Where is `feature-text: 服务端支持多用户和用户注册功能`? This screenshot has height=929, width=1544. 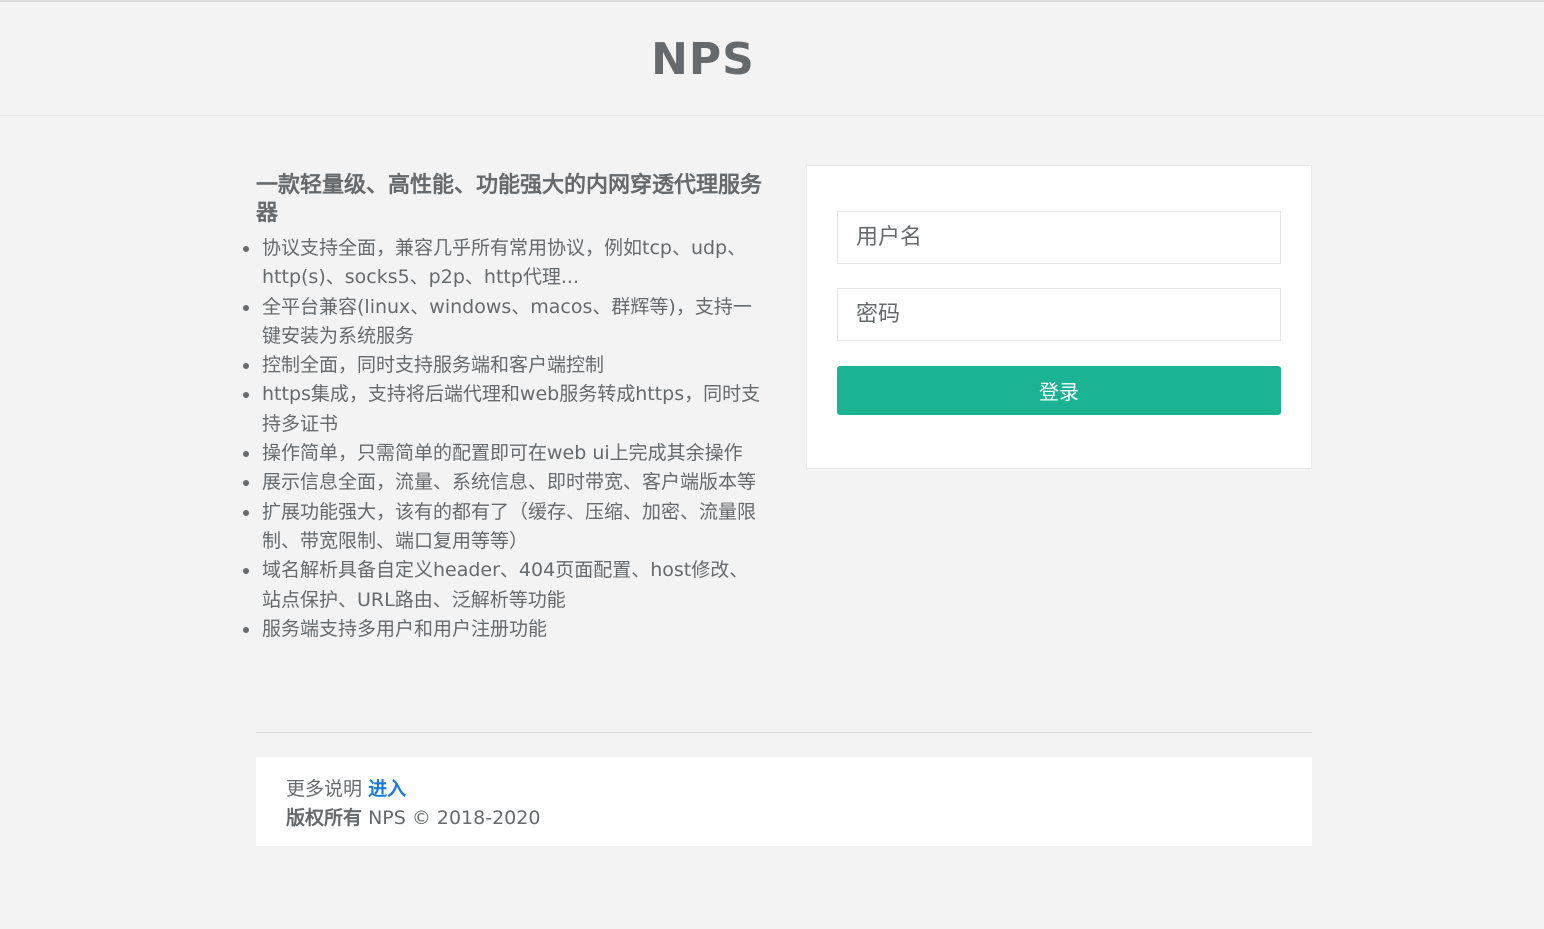 feature-text: 服务端支持多用户和用户注册功能 is located at coordinates (405, 628).